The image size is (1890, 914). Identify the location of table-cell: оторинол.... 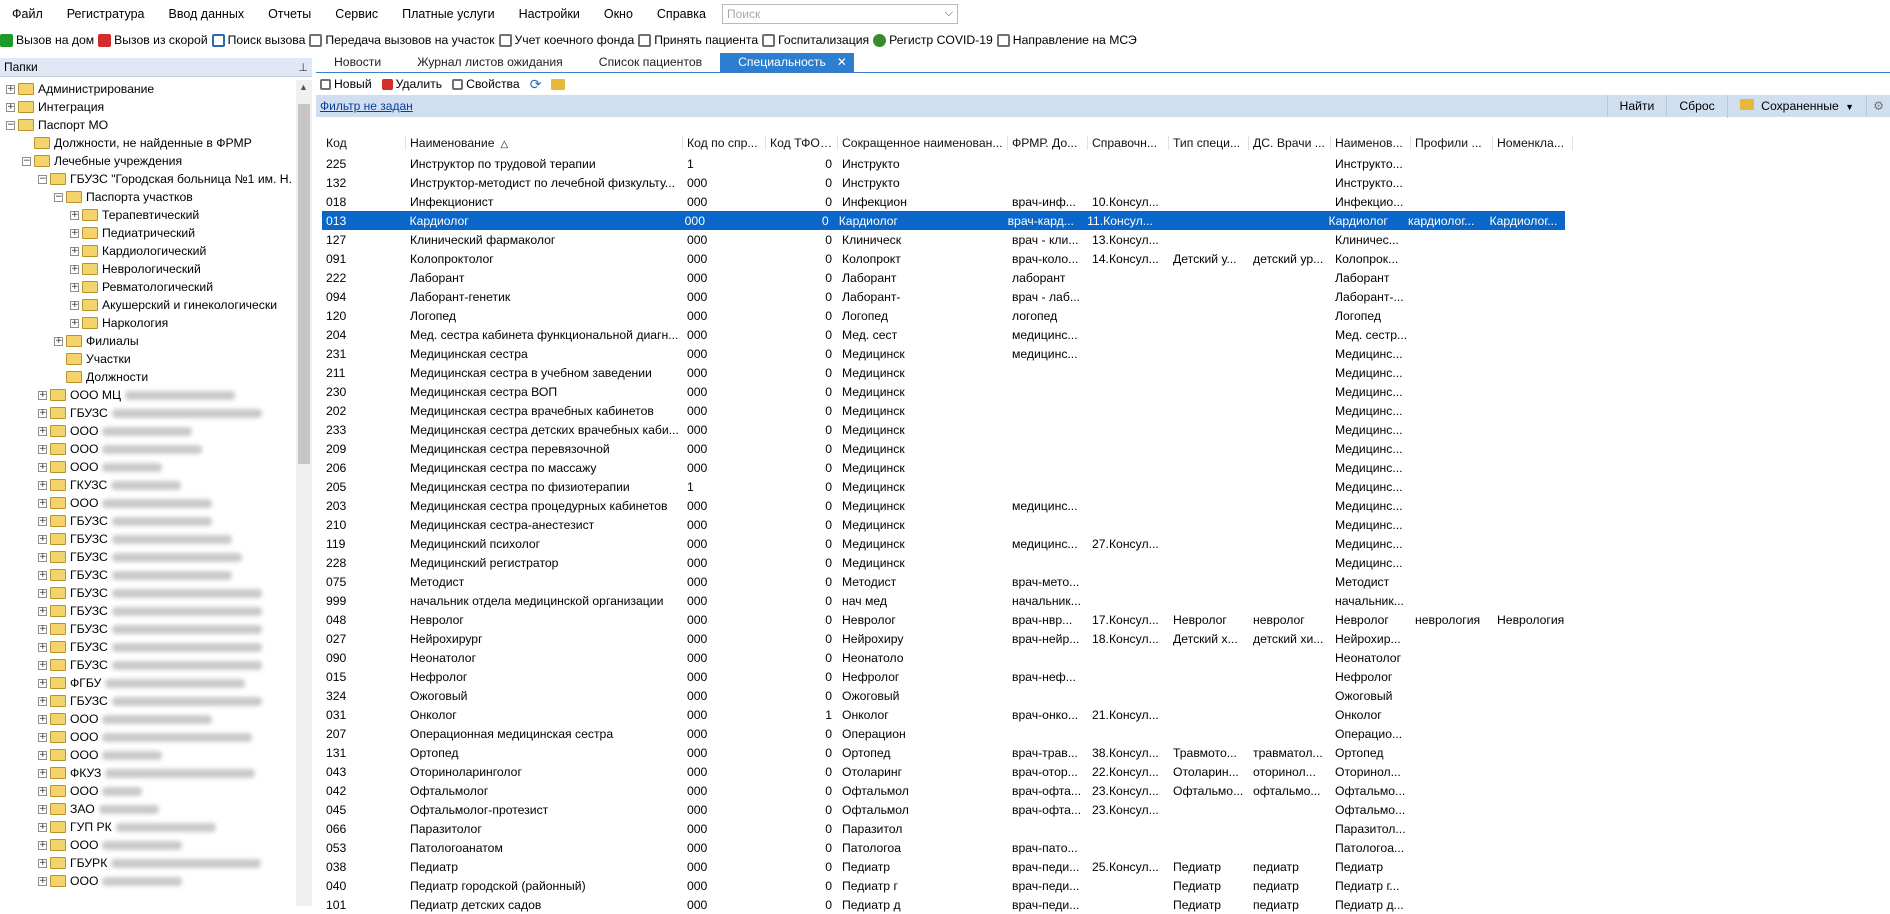
(1290, 772).